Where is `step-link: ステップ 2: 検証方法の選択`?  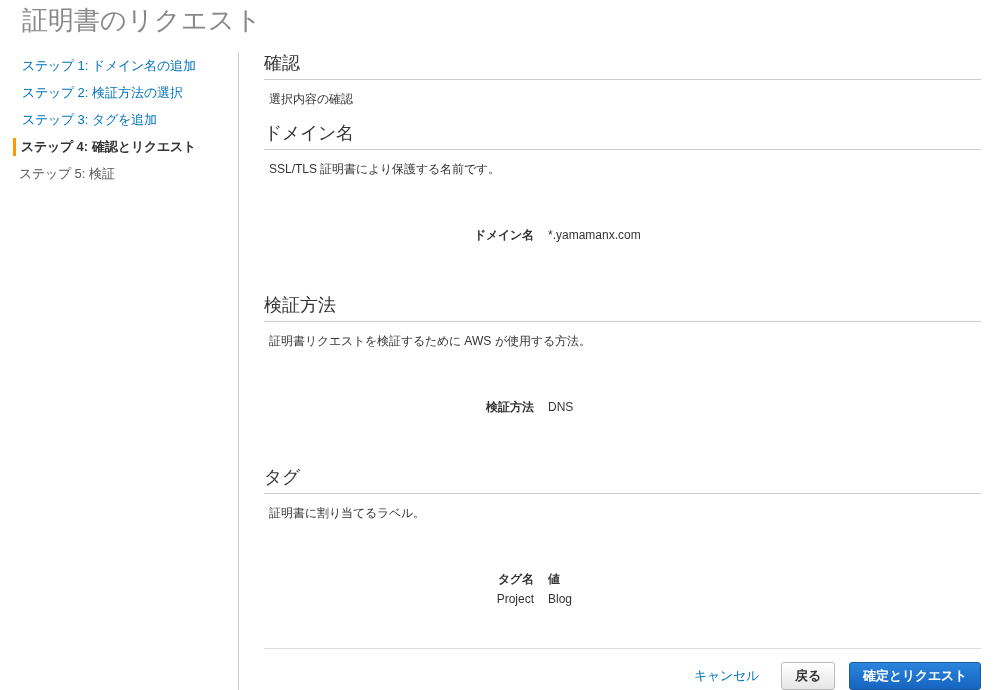 step-link: ステップ 2: 検証方法の選択 is located at coordinates (119, 93).